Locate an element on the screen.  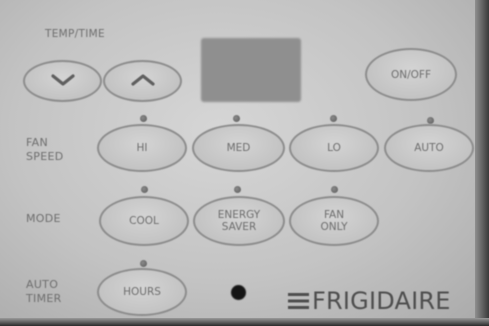
fan-speed-label: FAN SPEED is located at coordinates (45, 149).